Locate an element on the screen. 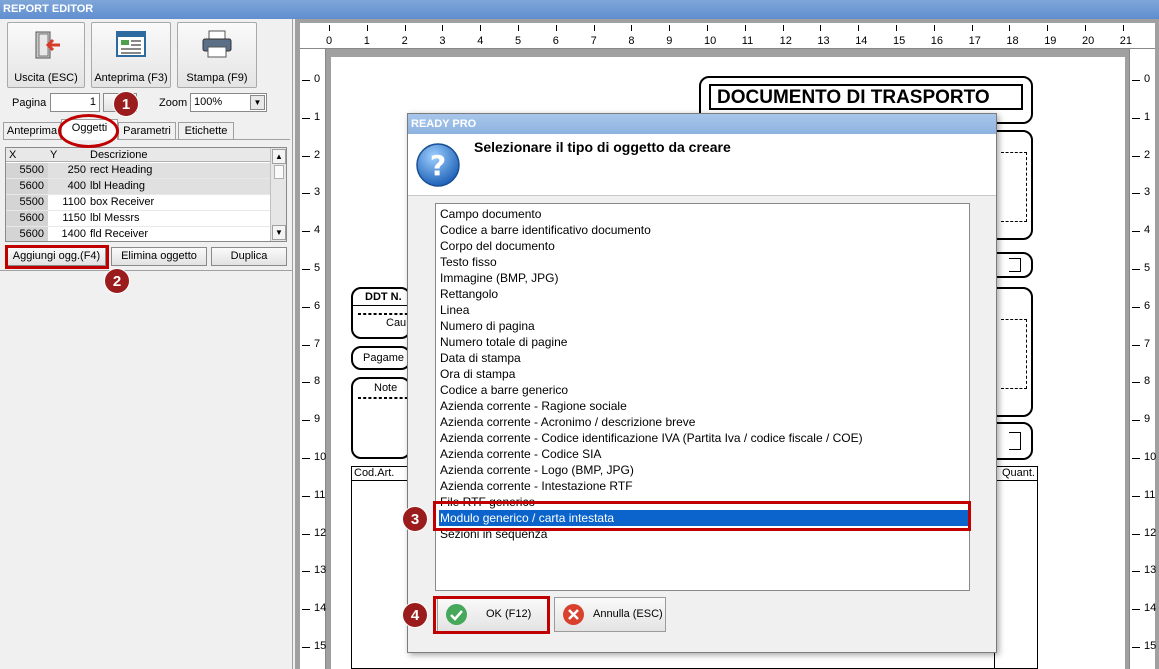 This screenshot has width=1159, height=669. table-row: 5600 1400 fld Receiver is located at coordinates (138, 234).